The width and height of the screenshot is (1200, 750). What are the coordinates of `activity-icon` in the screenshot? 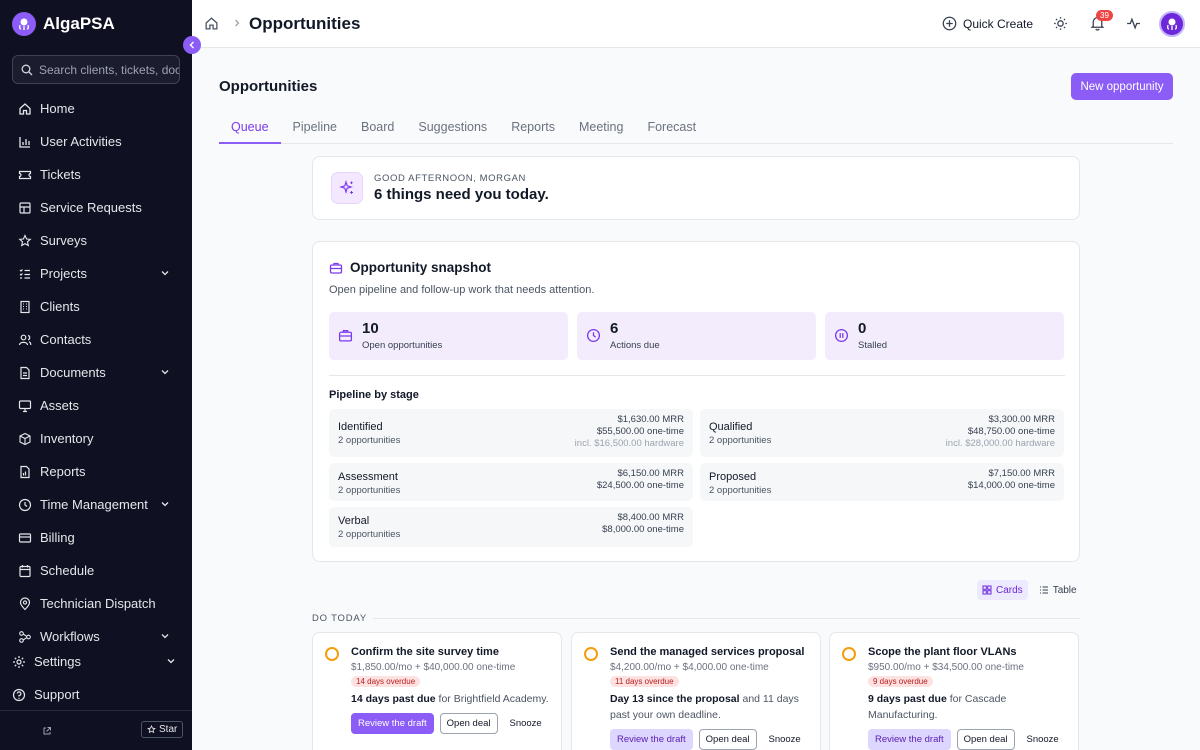 It's located at (1133, 23).